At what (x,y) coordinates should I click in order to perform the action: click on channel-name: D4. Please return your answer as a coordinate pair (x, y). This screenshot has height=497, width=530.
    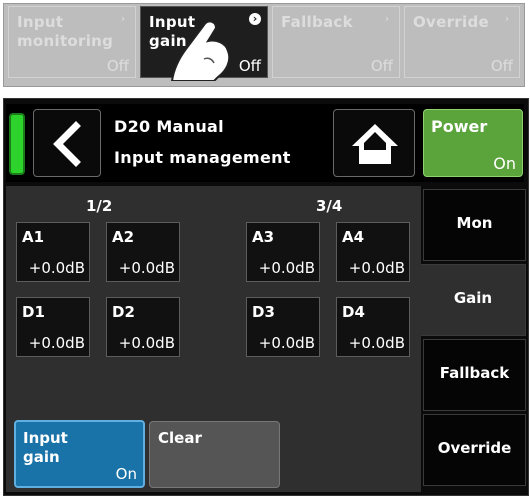
    Looking at the image, I should click on (353, 312).